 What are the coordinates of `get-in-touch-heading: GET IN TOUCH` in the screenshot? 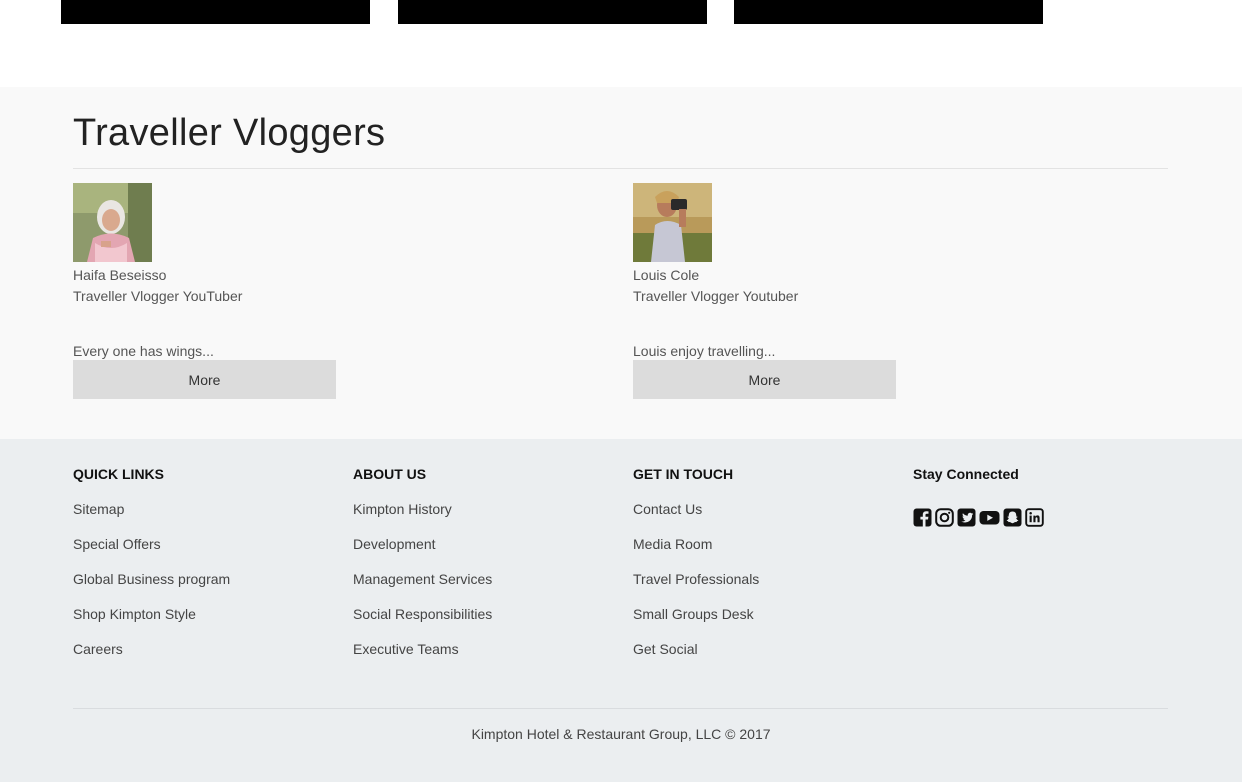 It's located at (683, 474).